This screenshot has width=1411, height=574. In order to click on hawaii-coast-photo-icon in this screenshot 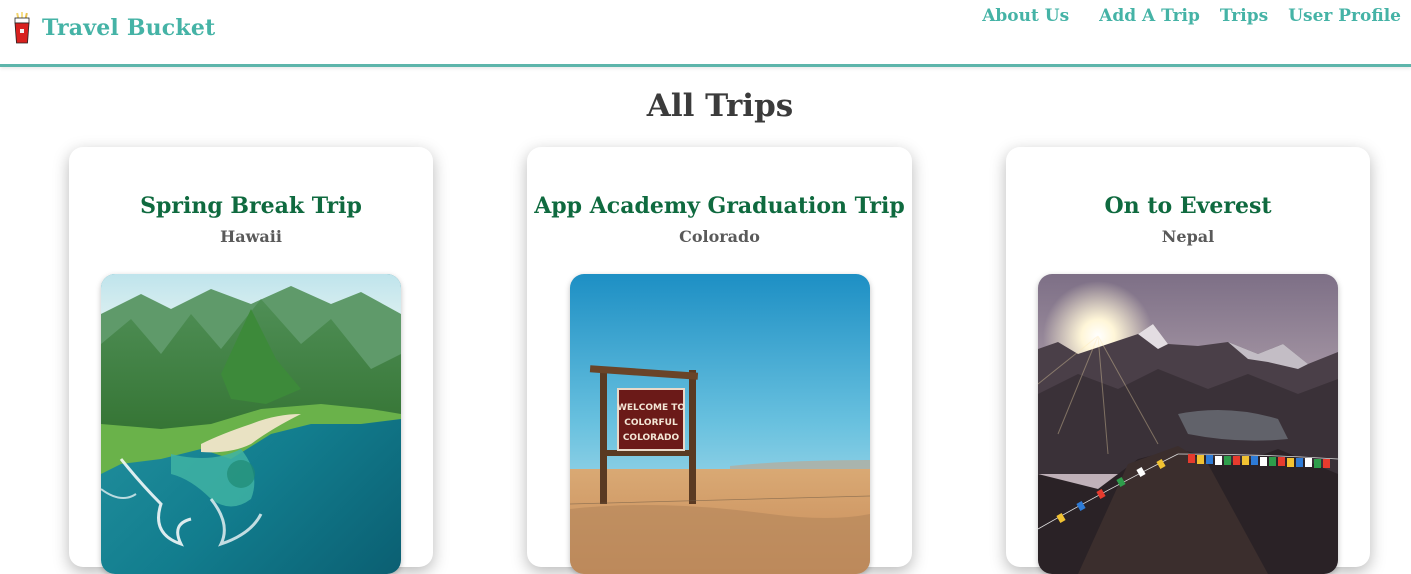, I will do `click(251, 424)`.